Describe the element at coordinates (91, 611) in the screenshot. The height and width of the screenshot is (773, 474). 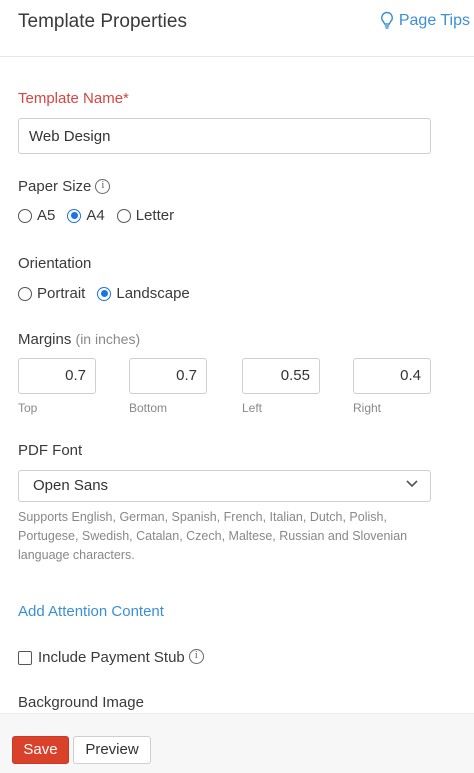
I see `add-attention-content-link: Add Attention Content` at that location.